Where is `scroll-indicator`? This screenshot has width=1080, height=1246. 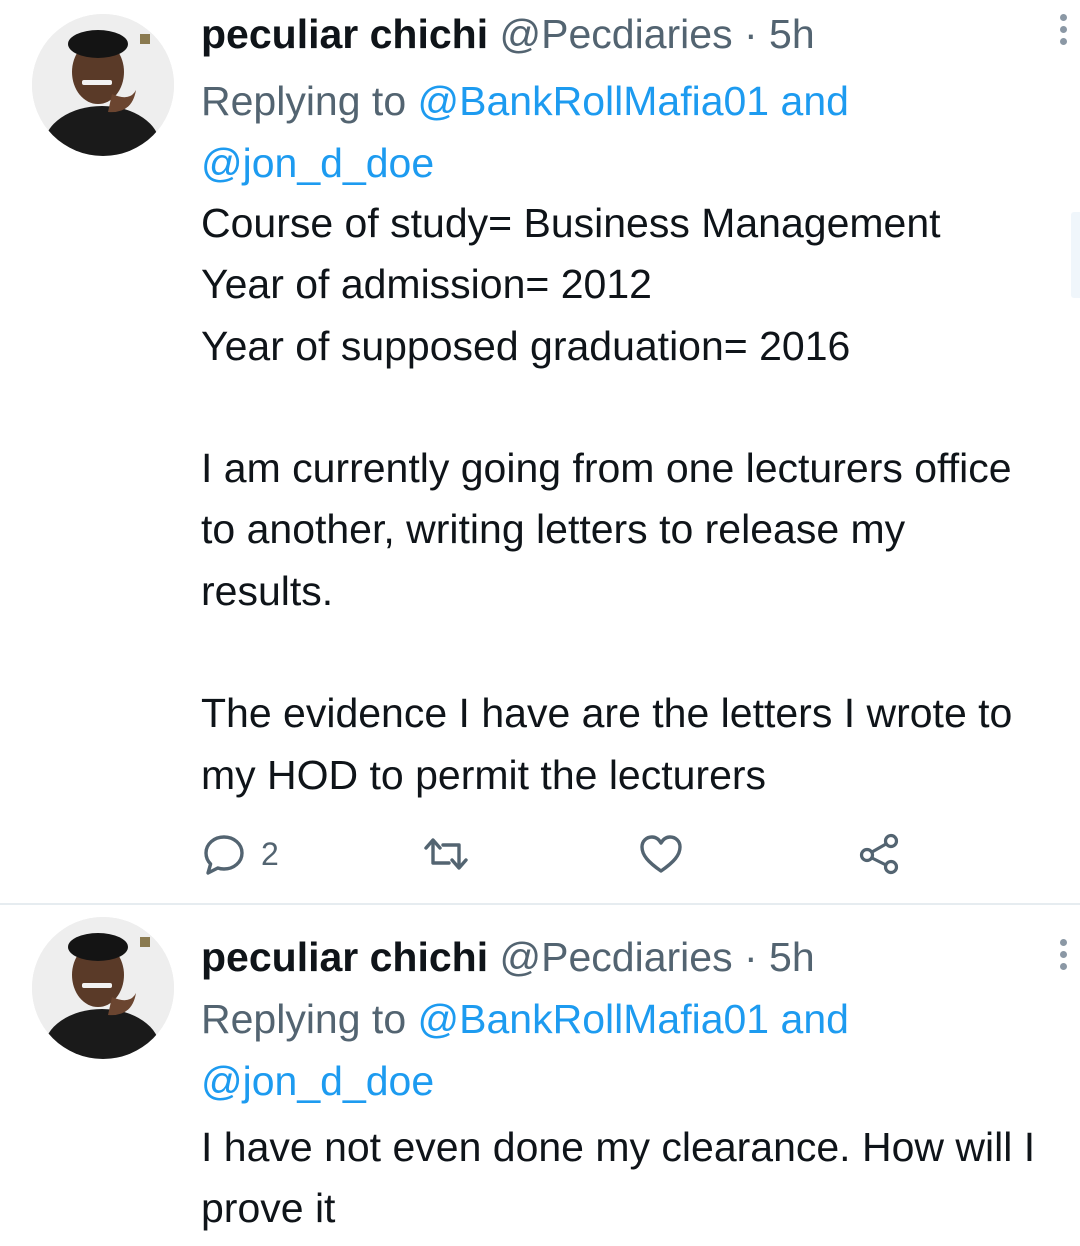
scroll-indicator is located at coordinates (1075, 255).